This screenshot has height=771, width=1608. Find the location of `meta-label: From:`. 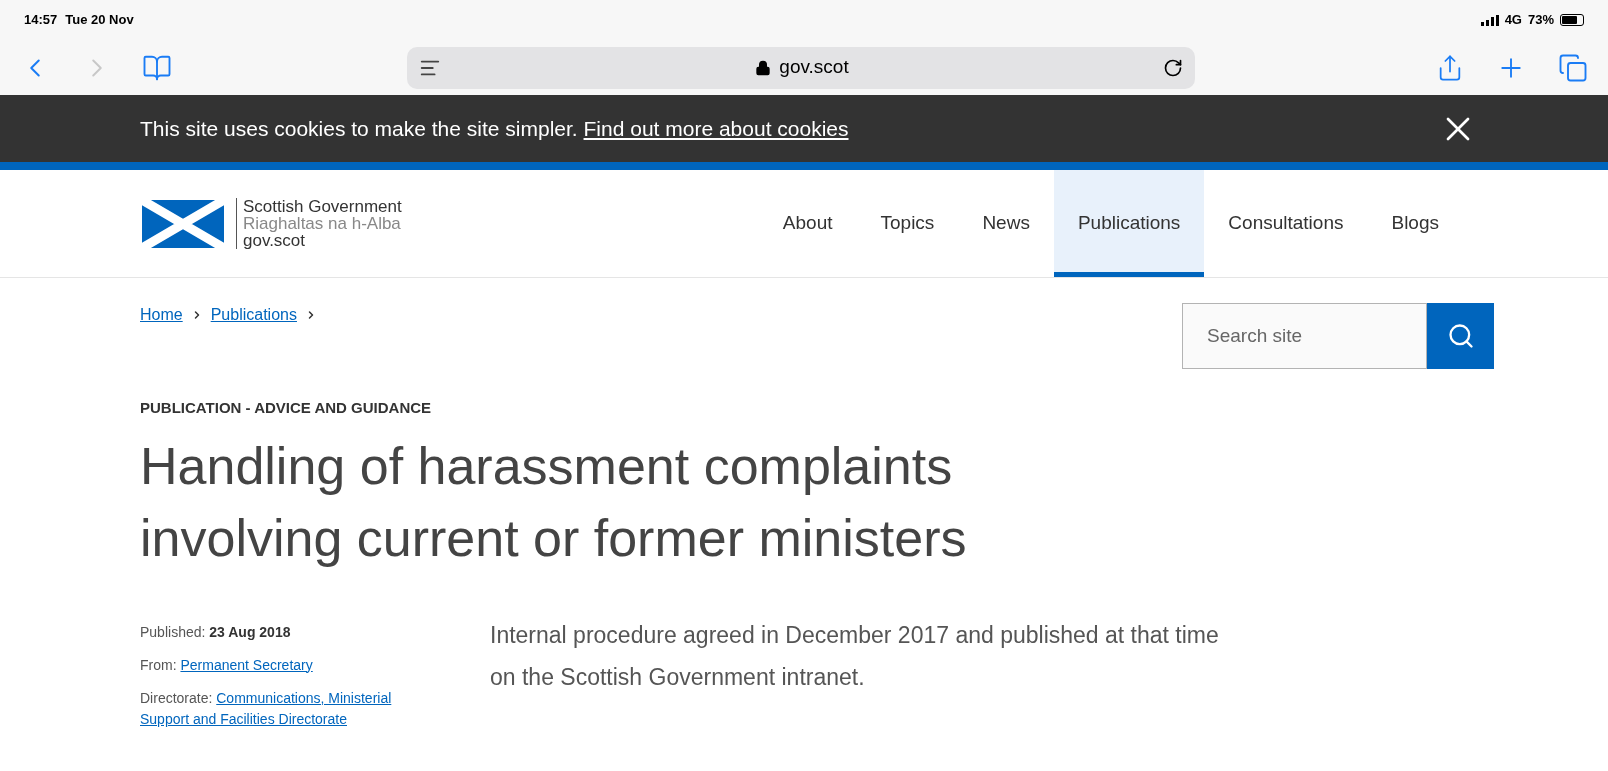

meta-label: From: is located at coordinates (158, 664).